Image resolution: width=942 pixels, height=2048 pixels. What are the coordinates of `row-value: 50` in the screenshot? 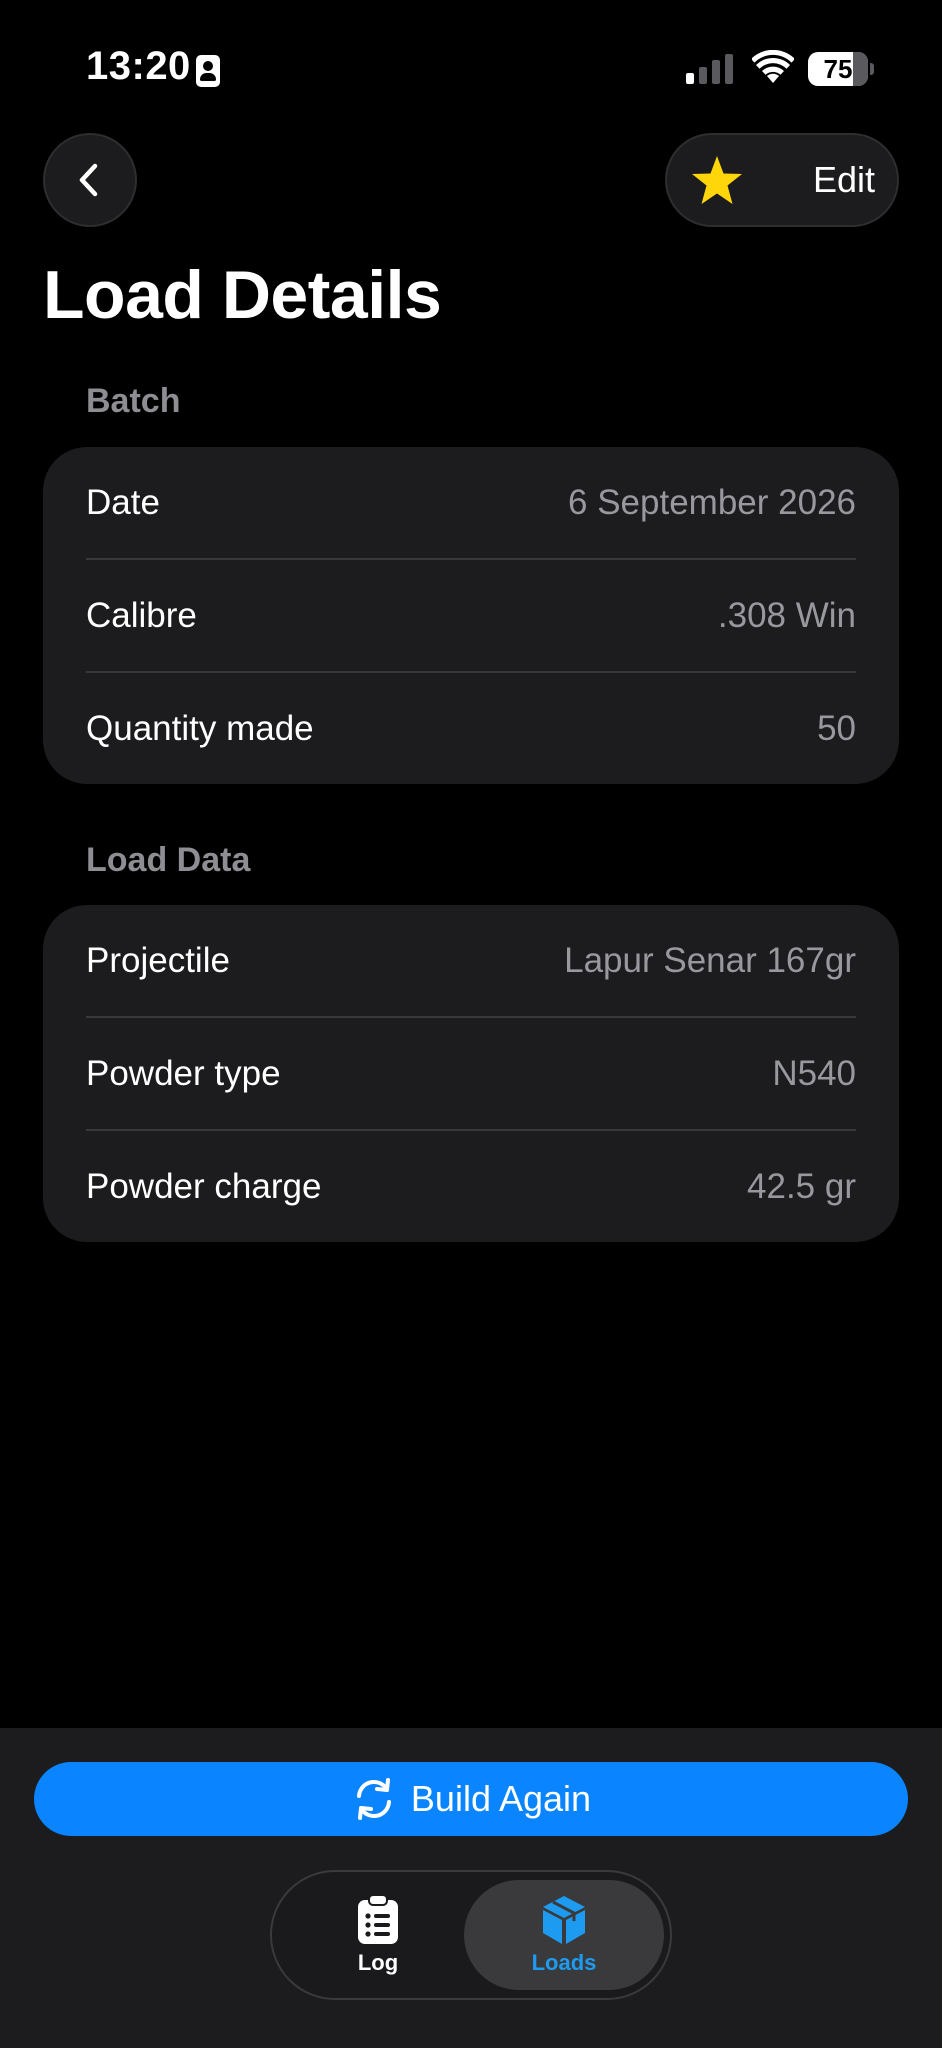 It's located at (836, 728).